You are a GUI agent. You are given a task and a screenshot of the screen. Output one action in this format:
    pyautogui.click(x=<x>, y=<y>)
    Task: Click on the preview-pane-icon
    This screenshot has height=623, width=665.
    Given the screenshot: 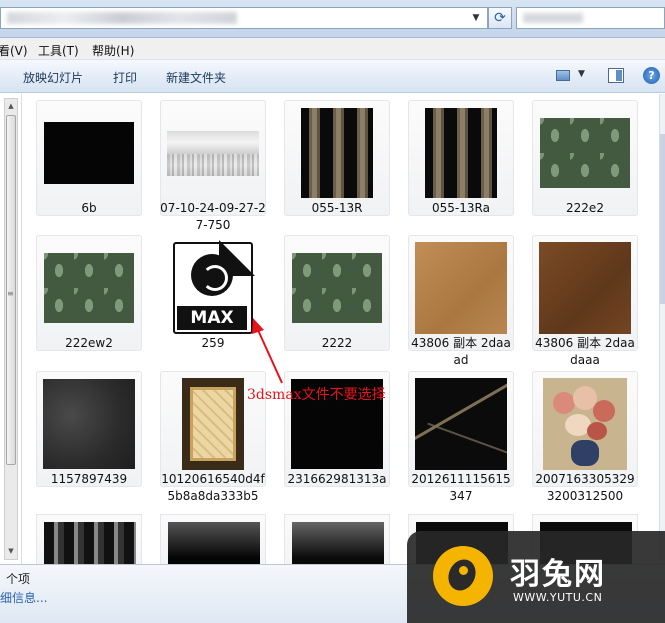 What is the action you would take?
    pyautogui.click(x=616, y=75)
    